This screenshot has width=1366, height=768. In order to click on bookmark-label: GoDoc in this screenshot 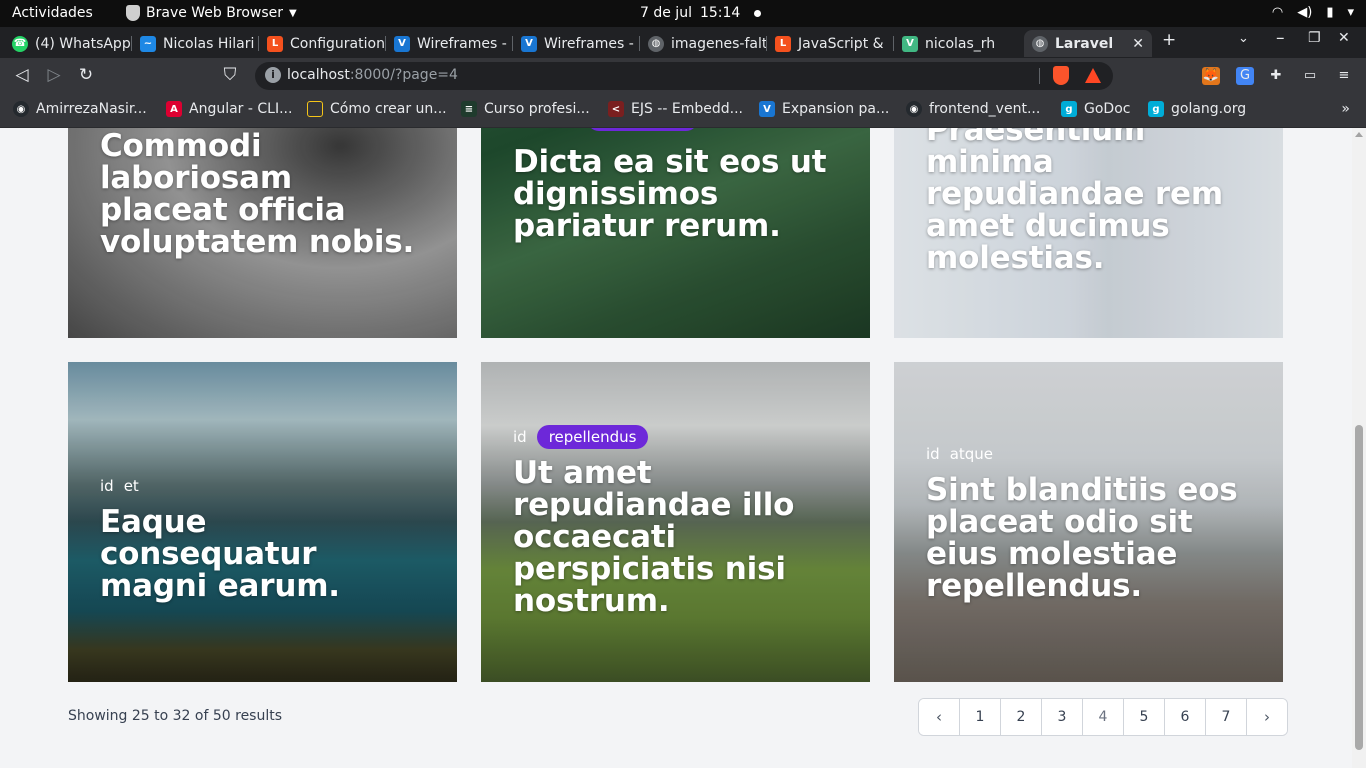, I will do `click(1107, 109)`.